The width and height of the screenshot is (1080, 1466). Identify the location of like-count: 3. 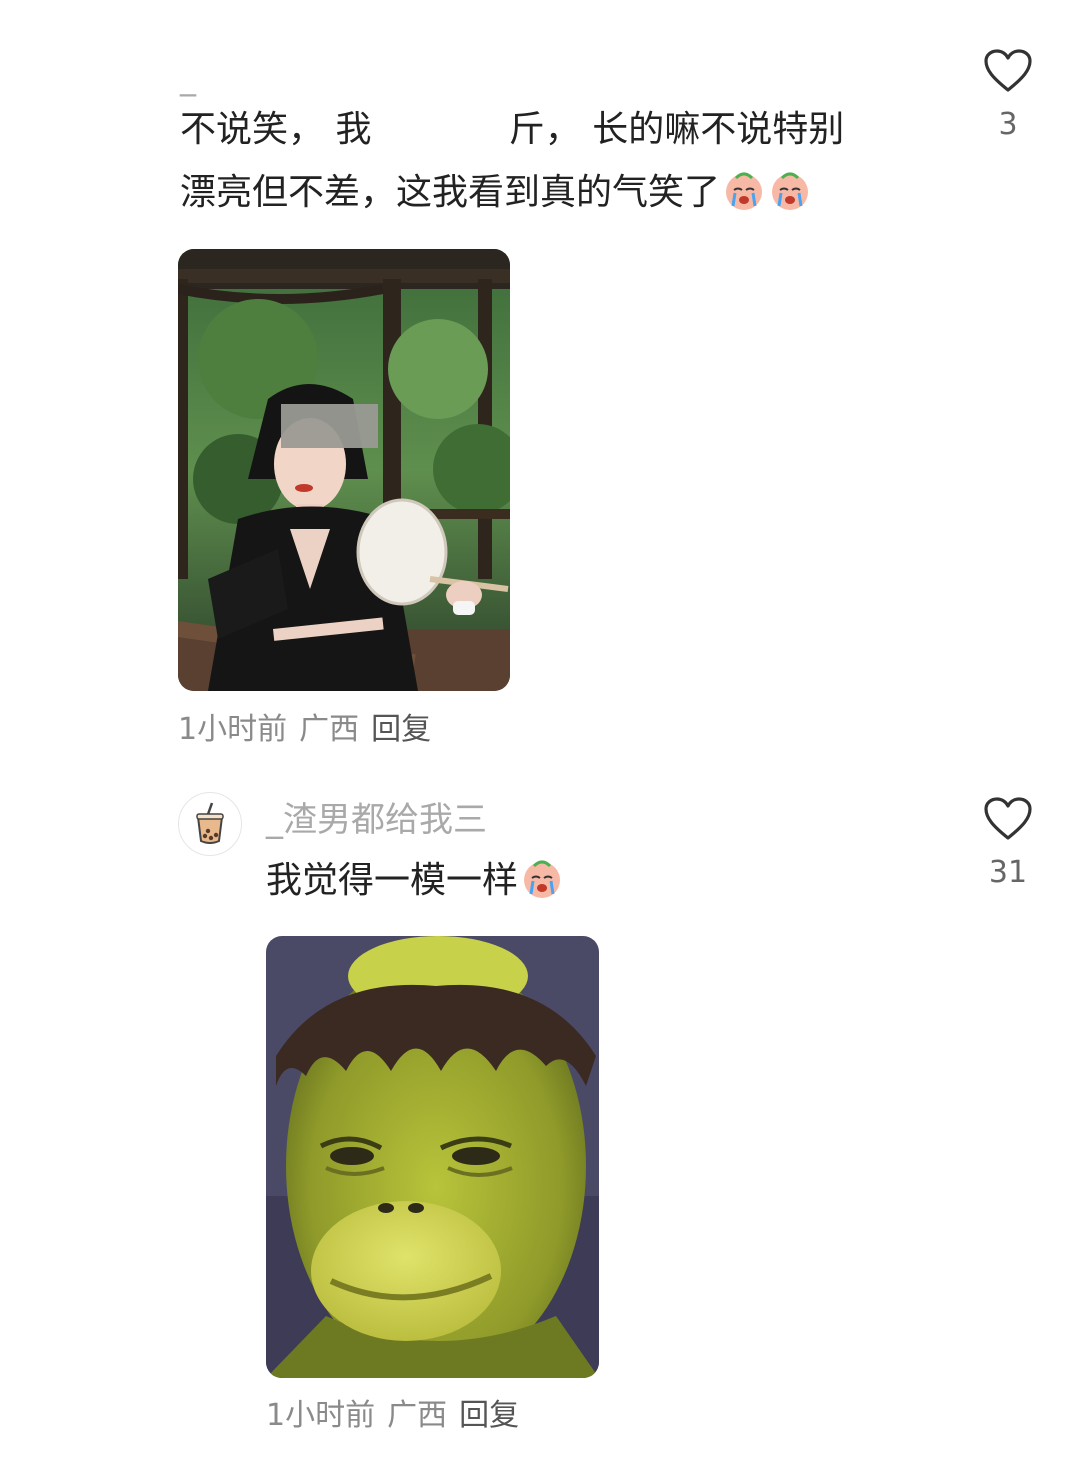
(1008, 124).